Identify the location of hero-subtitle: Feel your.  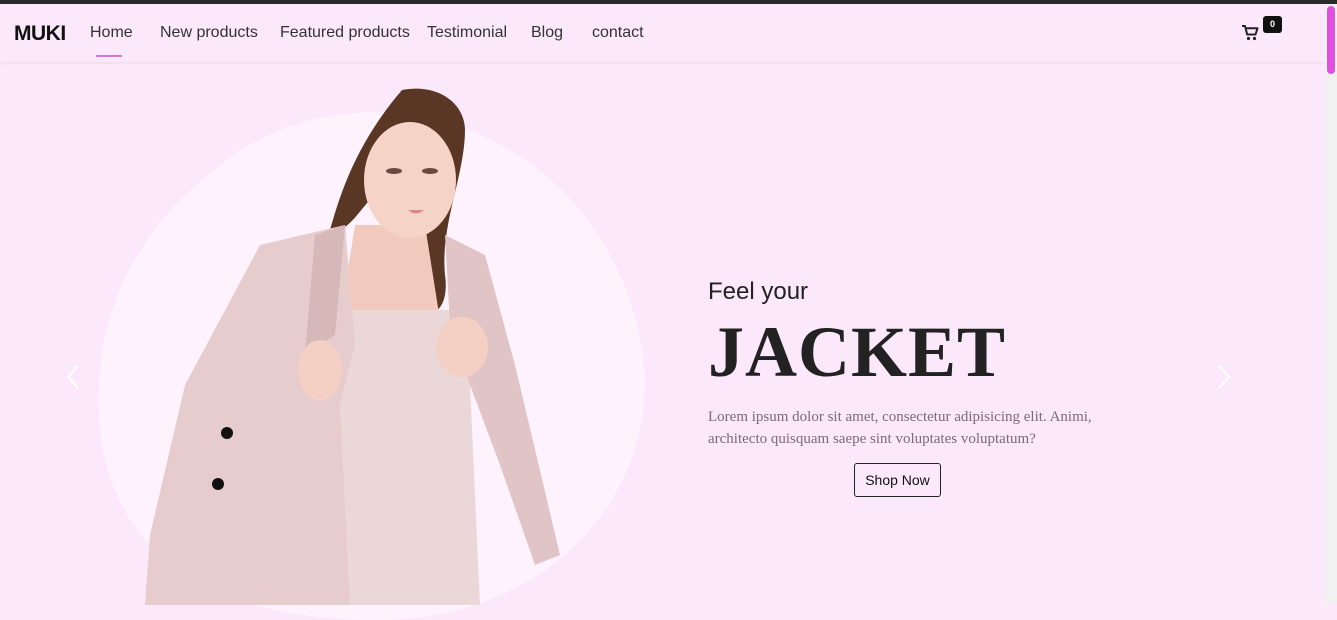
(758, 291).